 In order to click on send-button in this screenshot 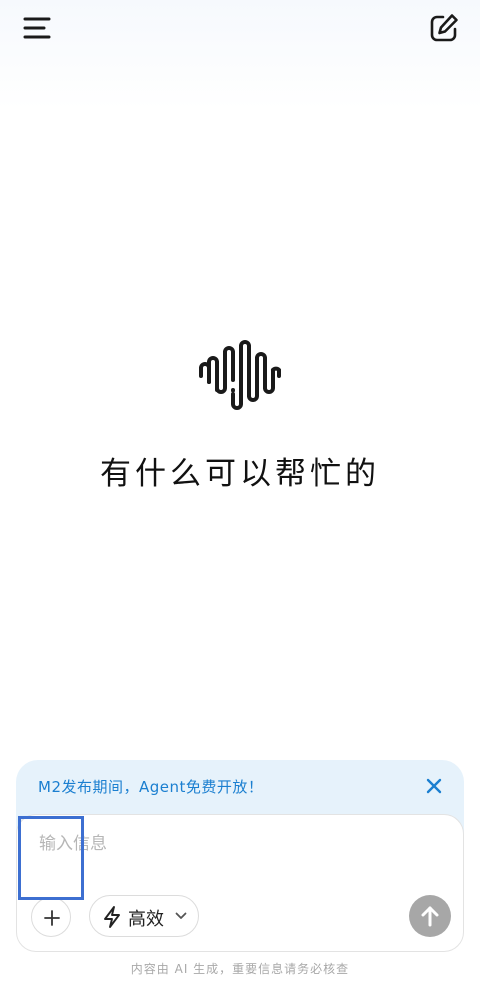, I will do `click(430, 916)`.